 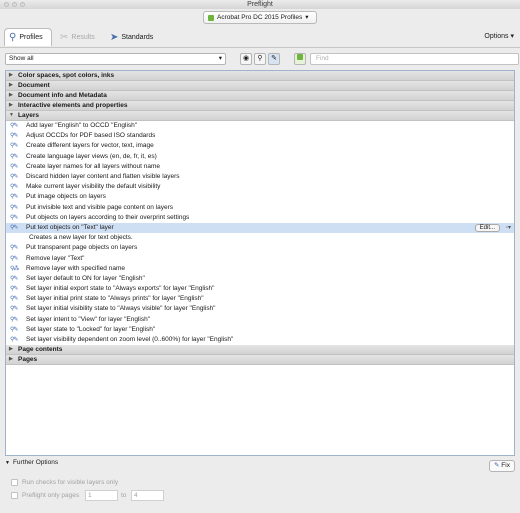 What do you see at coordinates (77, 37) in the screenshot?
I see `tab-results: ✂ Results` at bounding box center [77, 37].